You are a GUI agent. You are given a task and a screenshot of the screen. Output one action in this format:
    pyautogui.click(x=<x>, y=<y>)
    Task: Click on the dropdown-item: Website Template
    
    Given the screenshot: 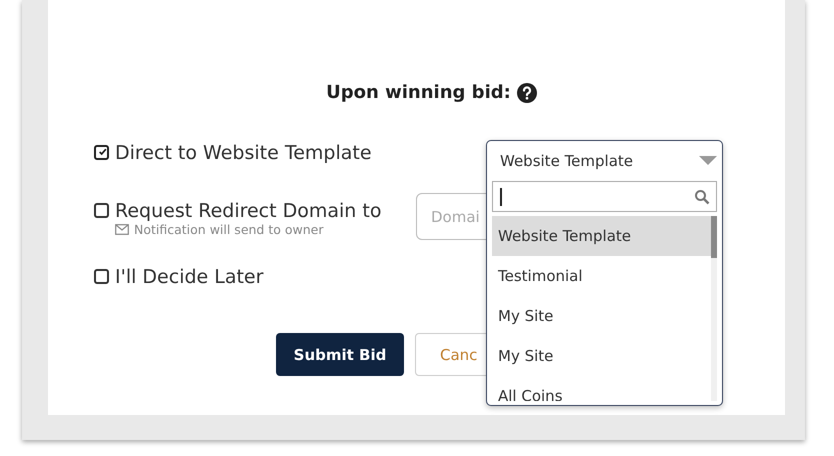 What is the action you would take?
    pyautogui.click(x=601, y=236)
    